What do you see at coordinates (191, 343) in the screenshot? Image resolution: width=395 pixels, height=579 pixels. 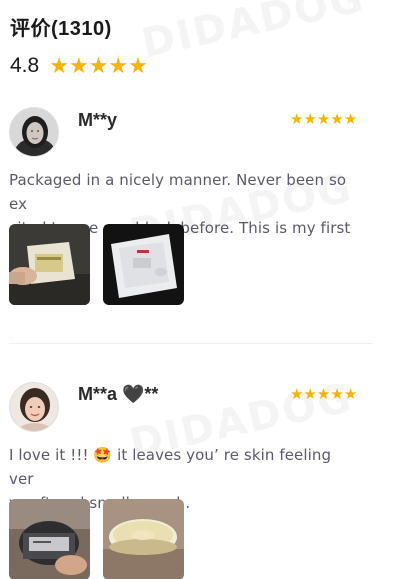 I see `review-divider` at bounding box center [191, 343].